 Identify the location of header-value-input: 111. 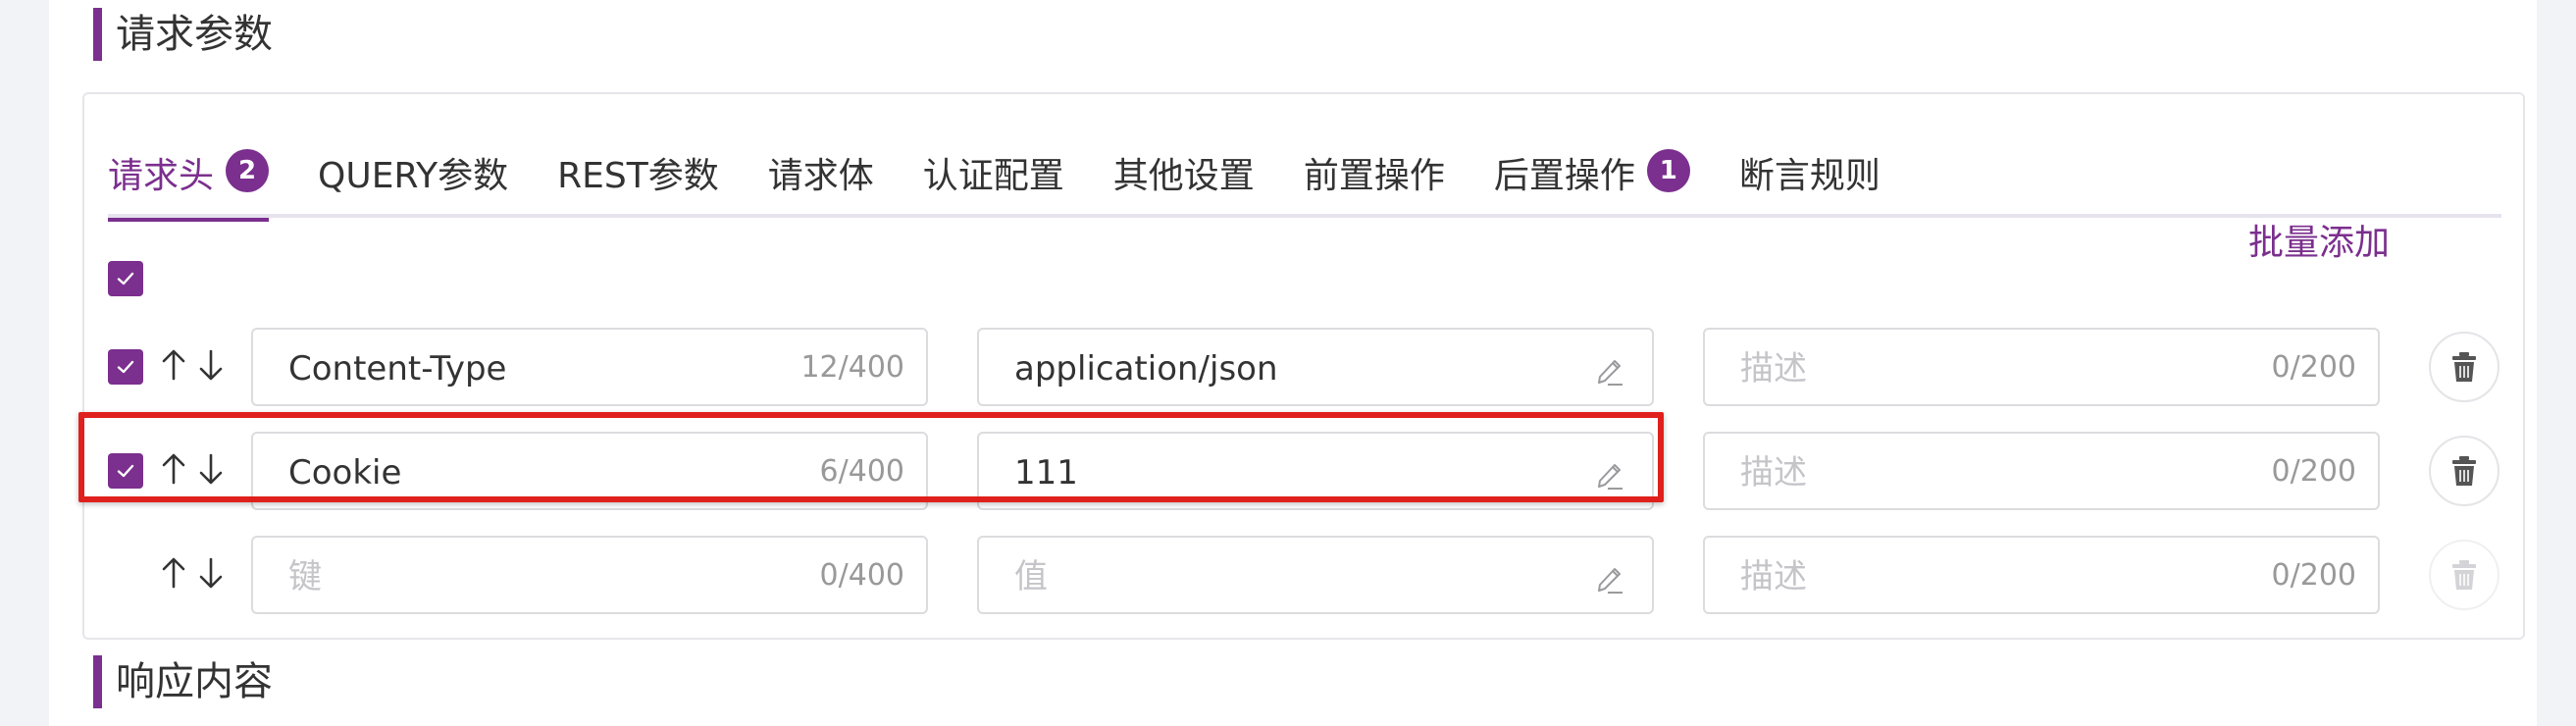
(1315, 471).